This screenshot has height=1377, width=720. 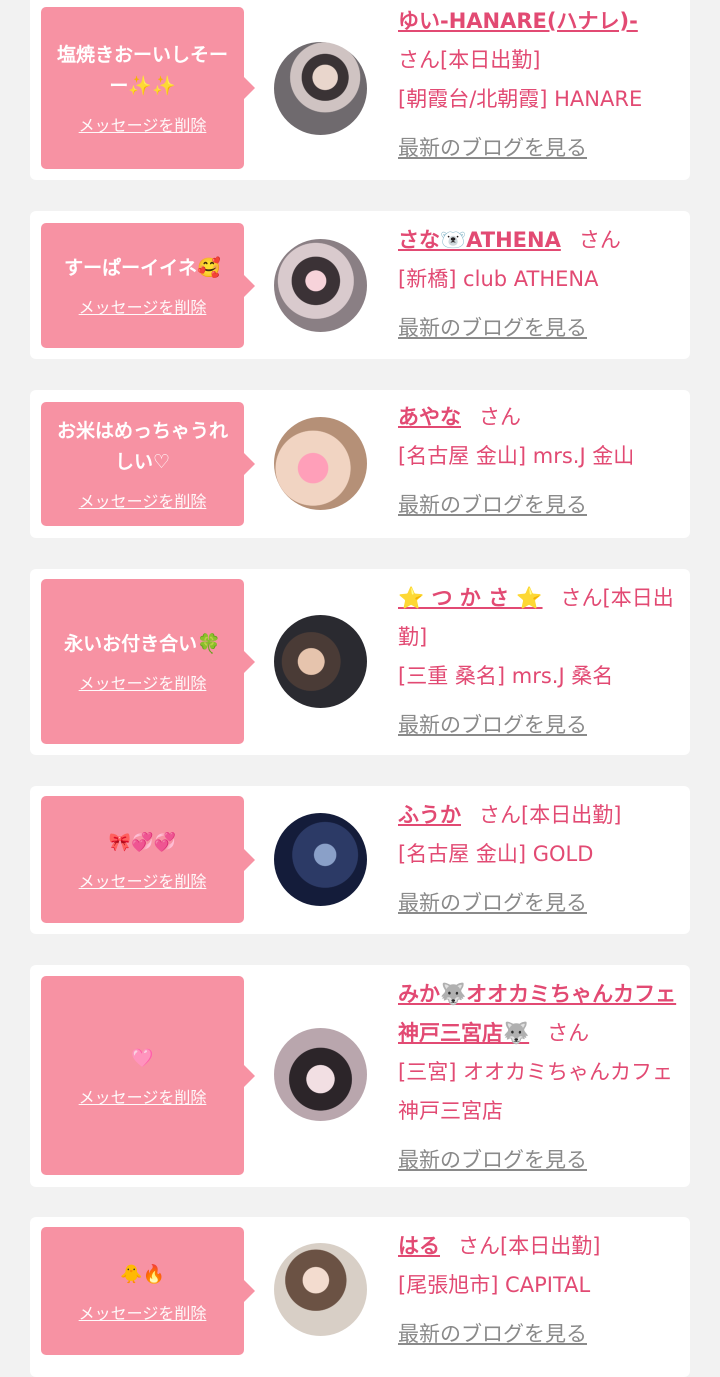 What do you see at coordinates (148, 1075) in the screenshot?
I see `message-bubble: 🩷 メッセージを削除` at bounding box center [148, 1075].